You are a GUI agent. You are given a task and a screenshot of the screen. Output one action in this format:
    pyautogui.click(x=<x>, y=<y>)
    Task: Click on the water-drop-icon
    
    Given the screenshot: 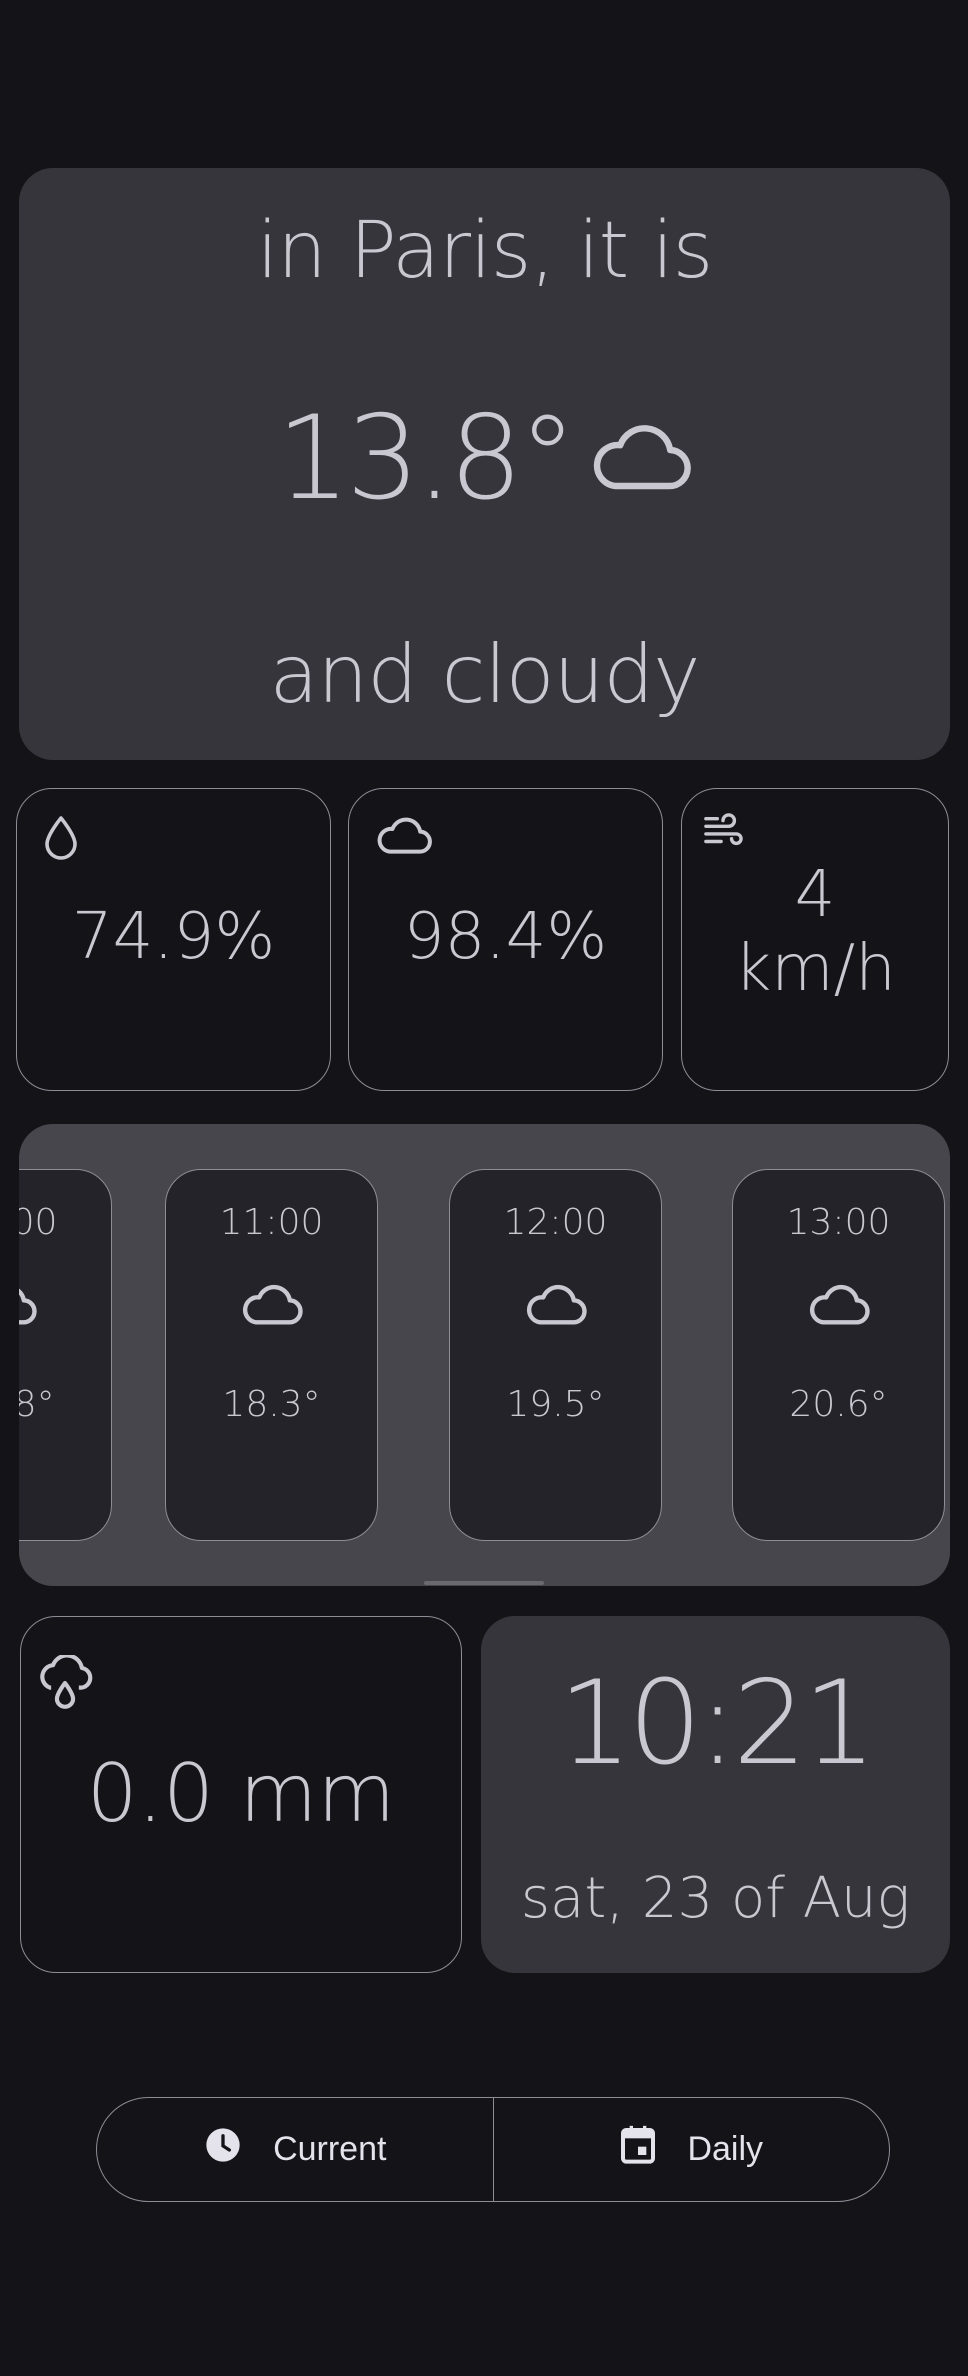 What is the action you would take?
    pyautogui.click(x=61, y=840)
    